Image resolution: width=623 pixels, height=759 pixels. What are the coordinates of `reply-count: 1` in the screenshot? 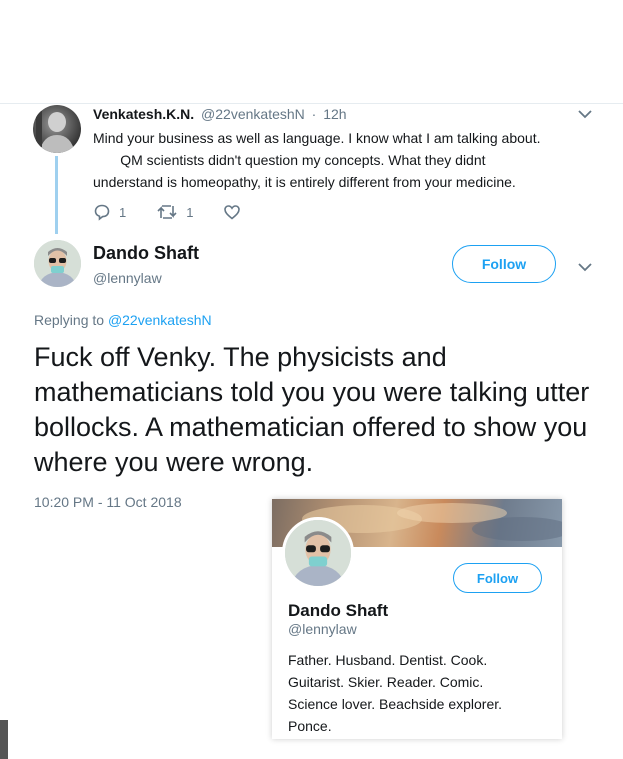 It's located at (123, 212).